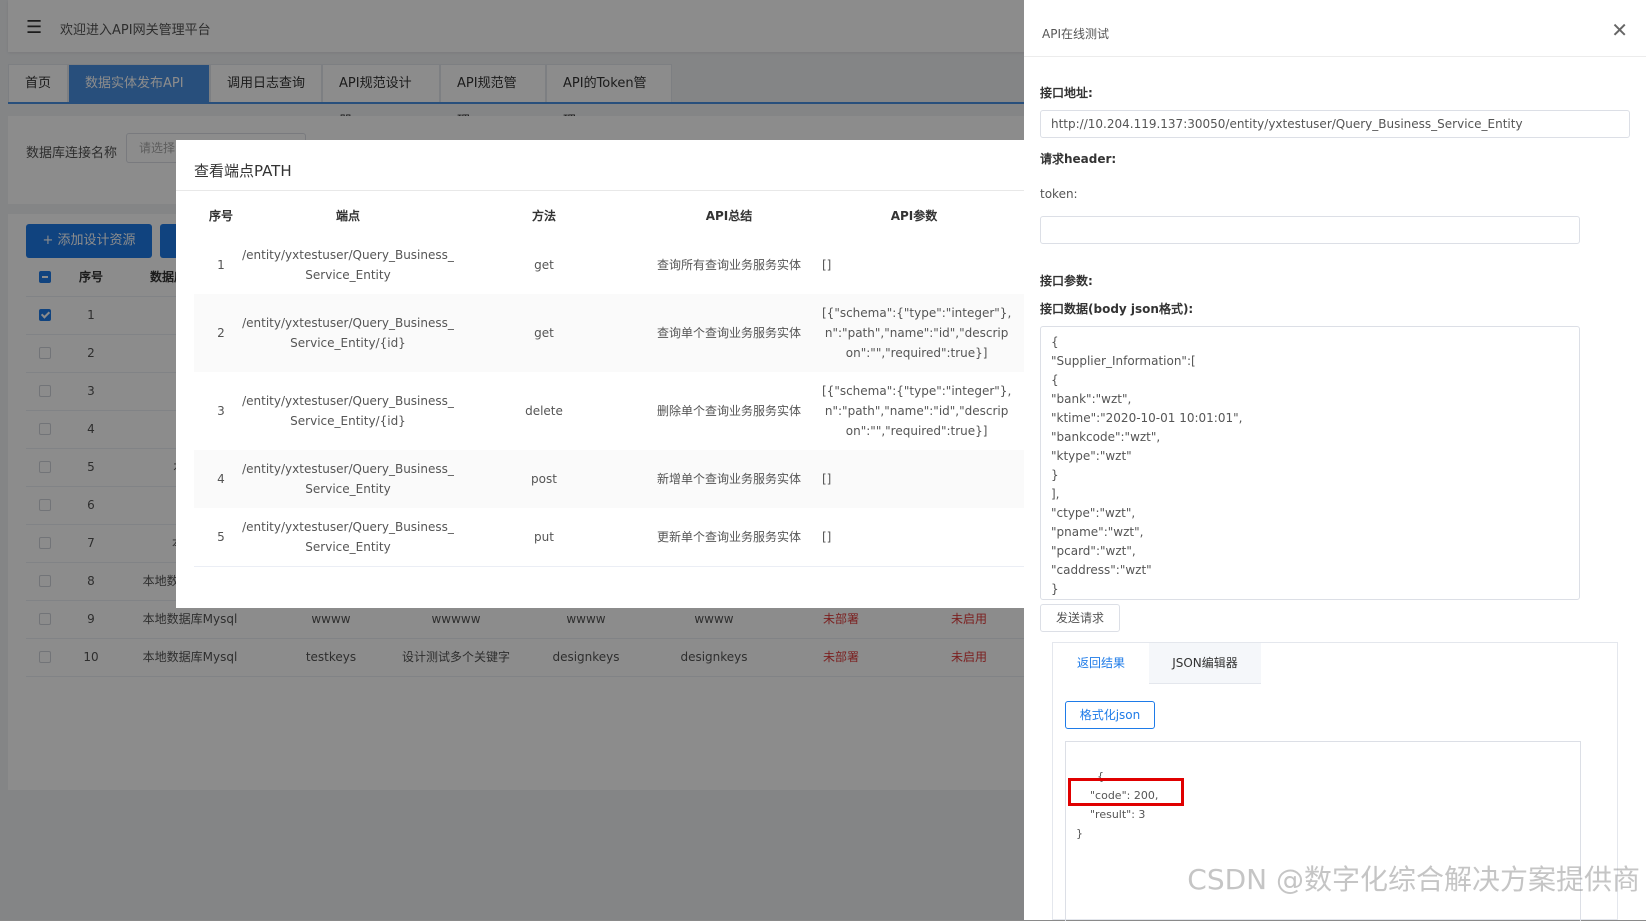  I want to click on format-json-button: 格式化json, so click(1110, 715).